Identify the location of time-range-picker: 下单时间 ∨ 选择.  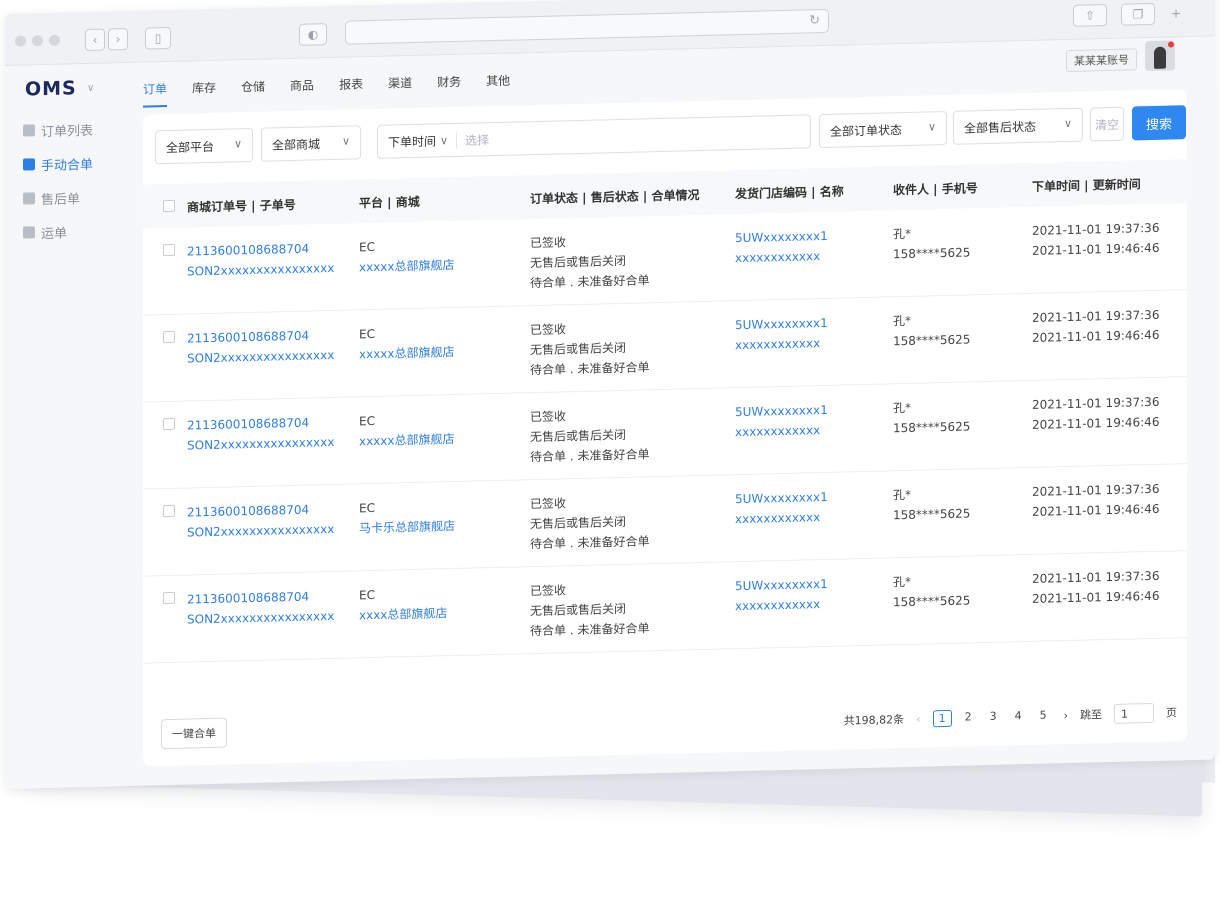
(594, 136).